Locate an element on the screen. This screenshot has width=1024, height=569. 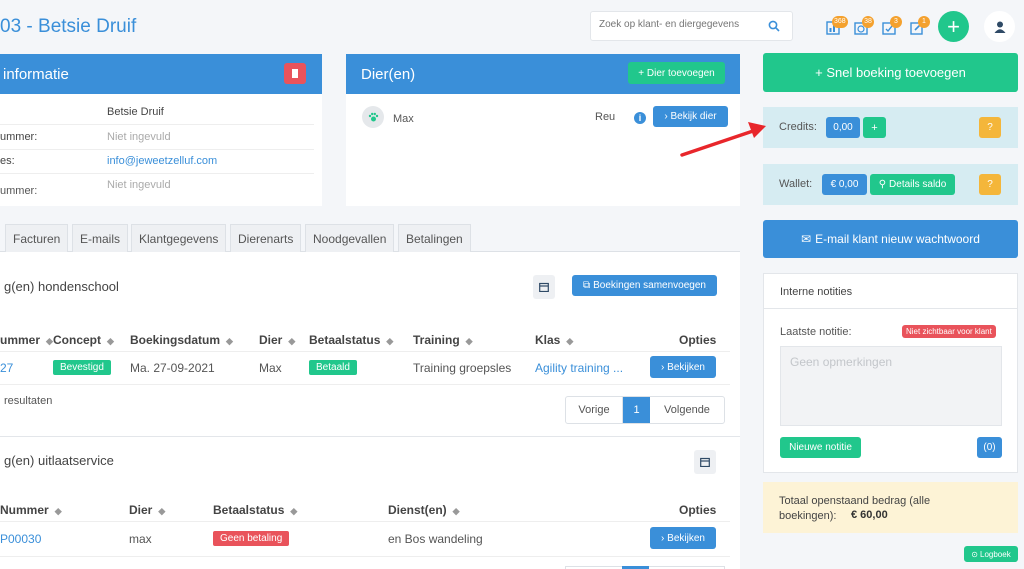
walk-col-dier: Dier ◆ is located at coordinates (147, 510).